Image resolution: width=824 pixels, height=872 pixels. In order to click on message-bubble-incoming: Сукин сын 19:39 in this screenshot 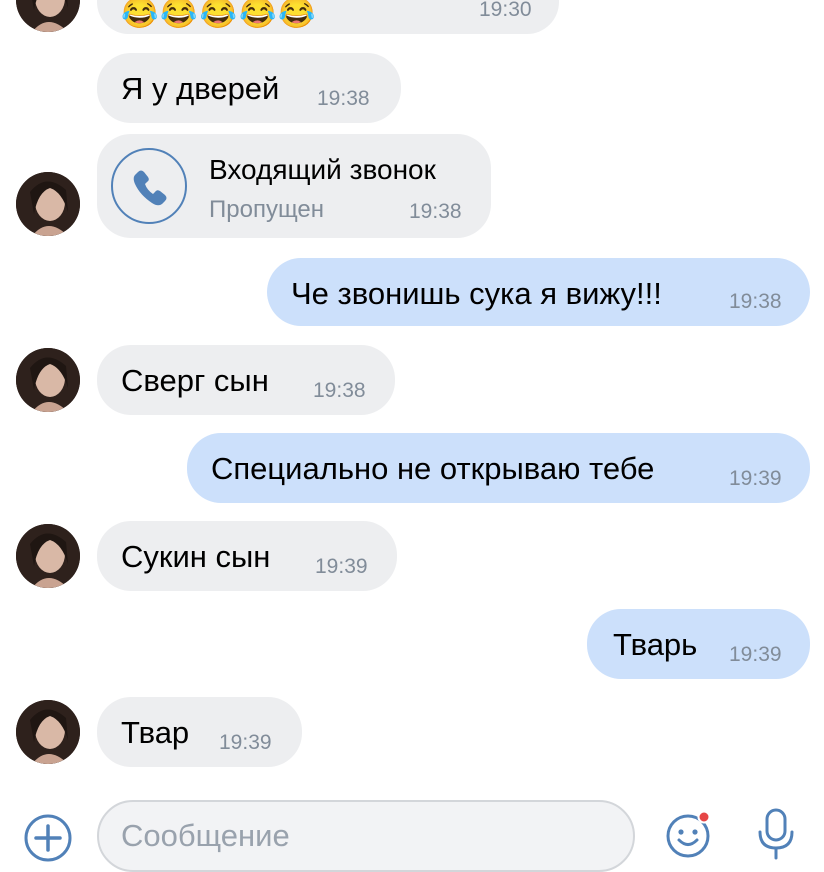, I will do `click(247, 556)`.